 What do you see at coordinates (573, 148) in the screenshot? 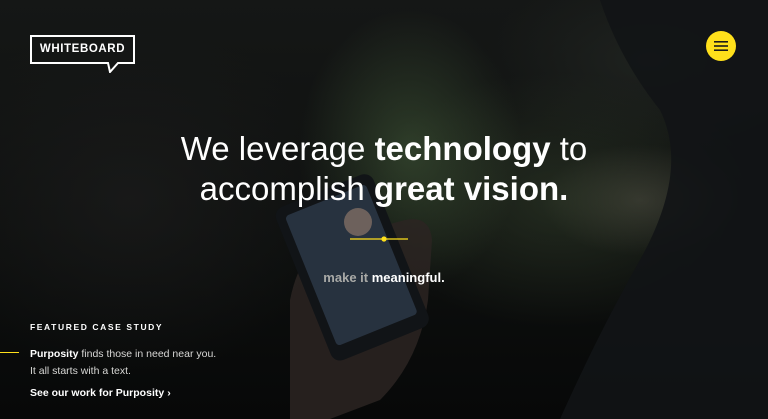
I see `headline-text: to` at bounding box center [573, 148].